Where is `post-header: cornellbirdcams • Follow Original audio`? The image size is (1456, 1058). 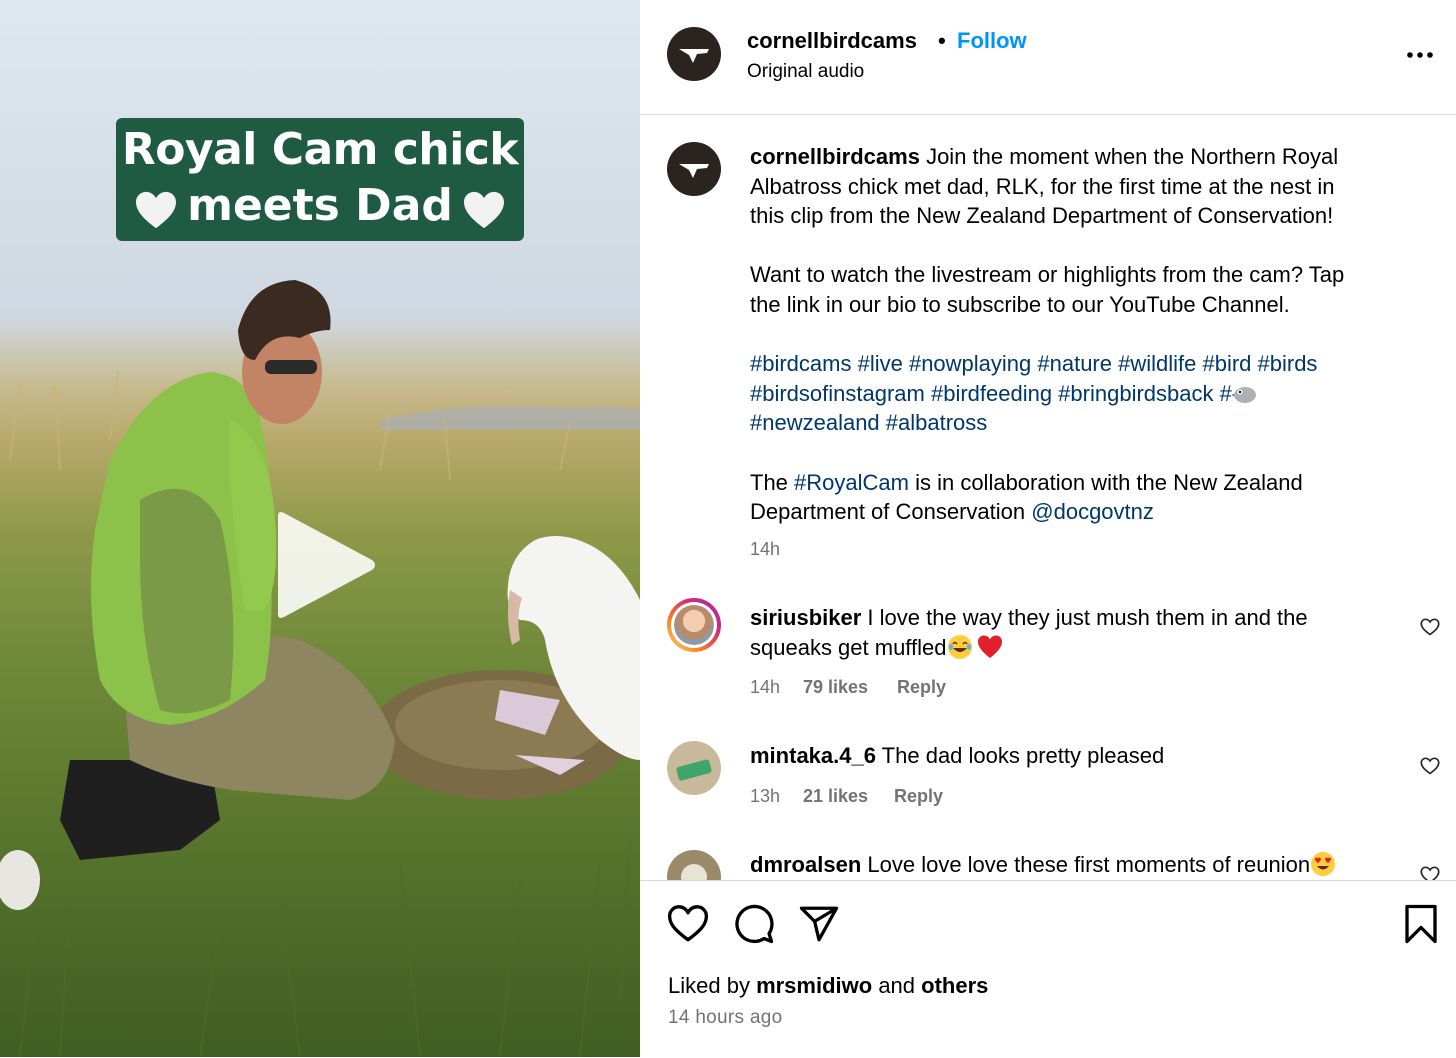
post-header: cornellbirdcams • Follow Original audio is located at coordinates (1048, 57).